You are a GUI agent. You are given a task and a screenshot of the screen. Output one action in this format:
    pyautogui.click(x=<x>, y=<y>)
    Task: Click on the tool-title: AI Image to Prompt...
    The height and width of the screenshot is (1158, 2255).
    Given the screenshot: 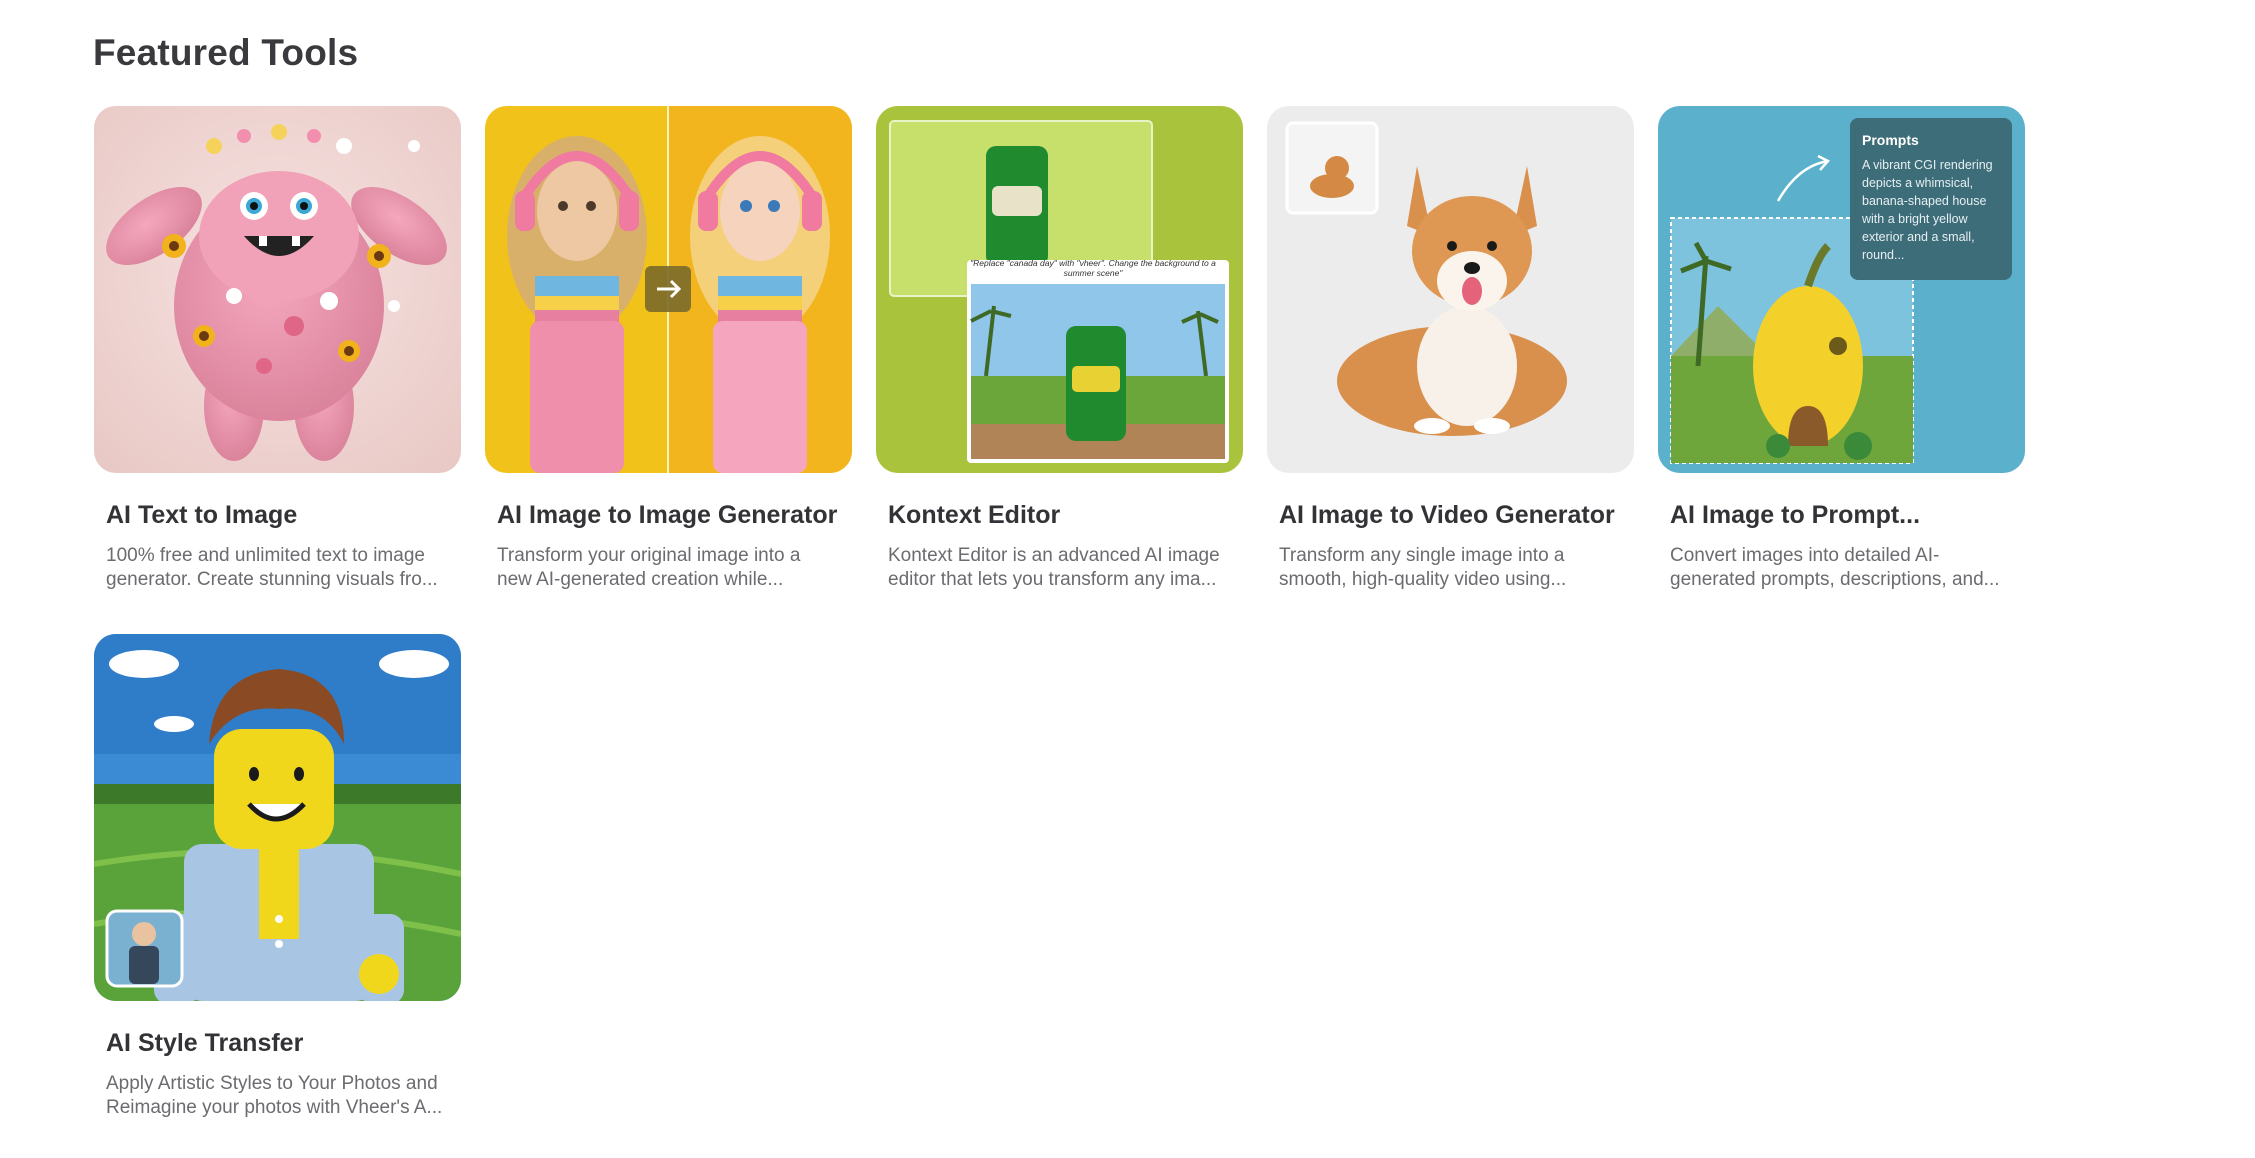 What is the action you would take?
    pyautogui.click(x=1847, y=515)
    